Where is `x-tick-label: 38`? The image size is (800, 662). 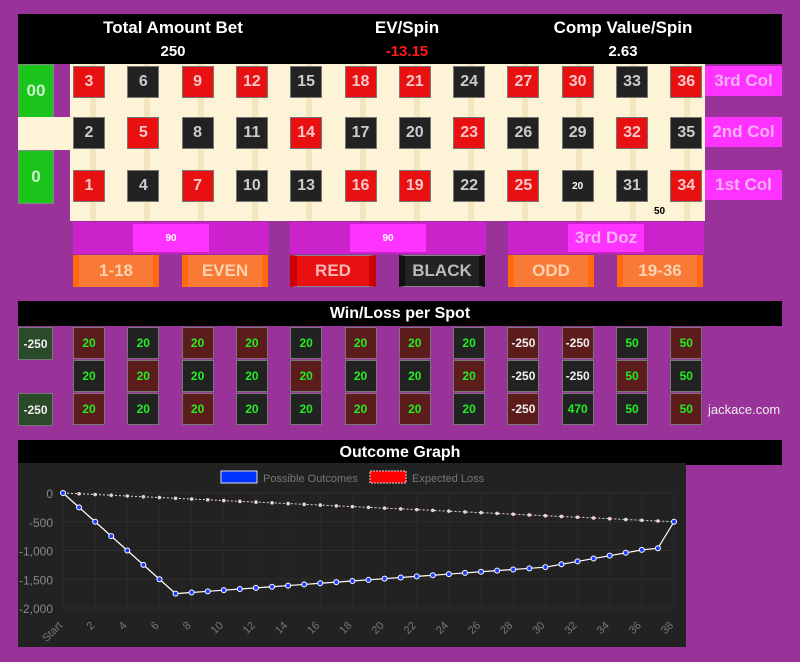 x-tick-label: 38 is located at coordinates (667, 628).